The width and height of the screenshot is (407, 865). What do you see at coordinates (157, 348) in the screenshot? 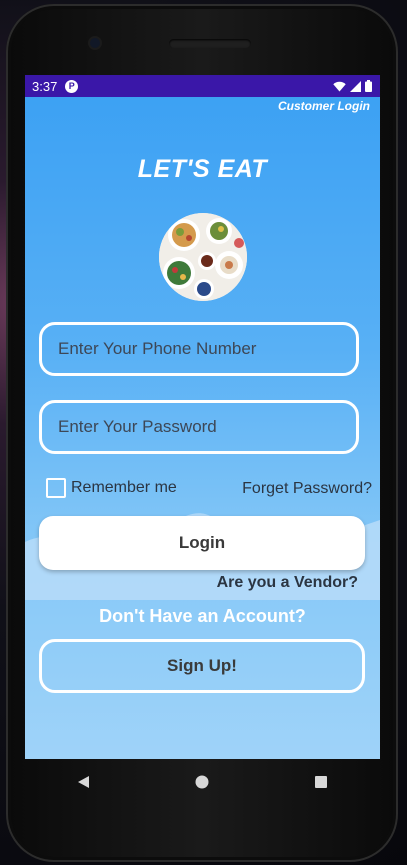
I see `phone-number-placeholder: Enter Your Phone Number` at bounding box center [157, 348].